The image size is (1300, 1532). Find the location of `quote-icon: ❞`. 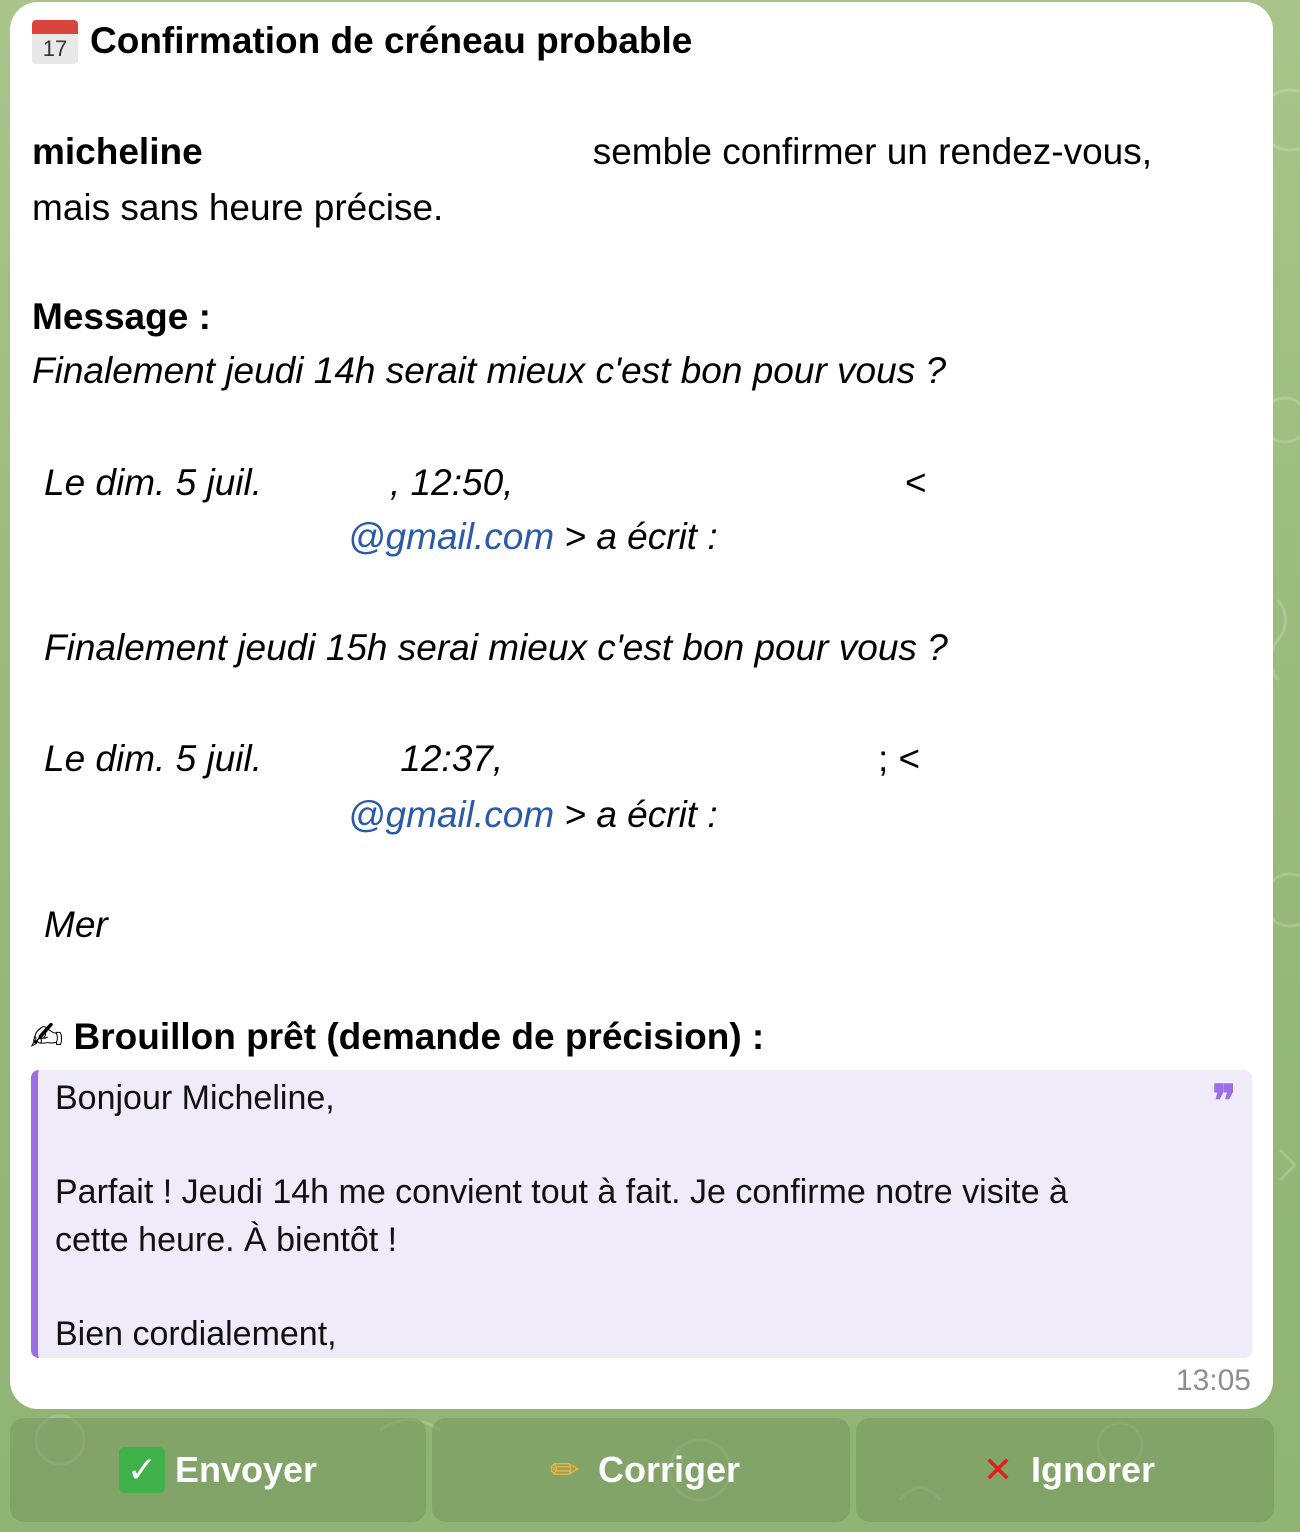

quote-icon: ❞ is located at coordinates (1224, 1101).